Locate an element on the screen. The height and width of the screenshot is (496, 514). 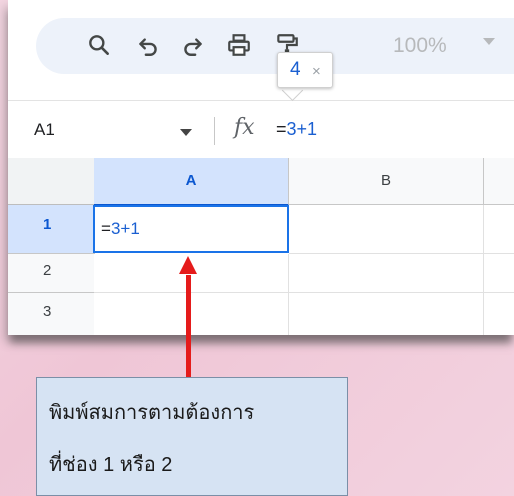
select-all-corner is located at coordinates (51, 182).